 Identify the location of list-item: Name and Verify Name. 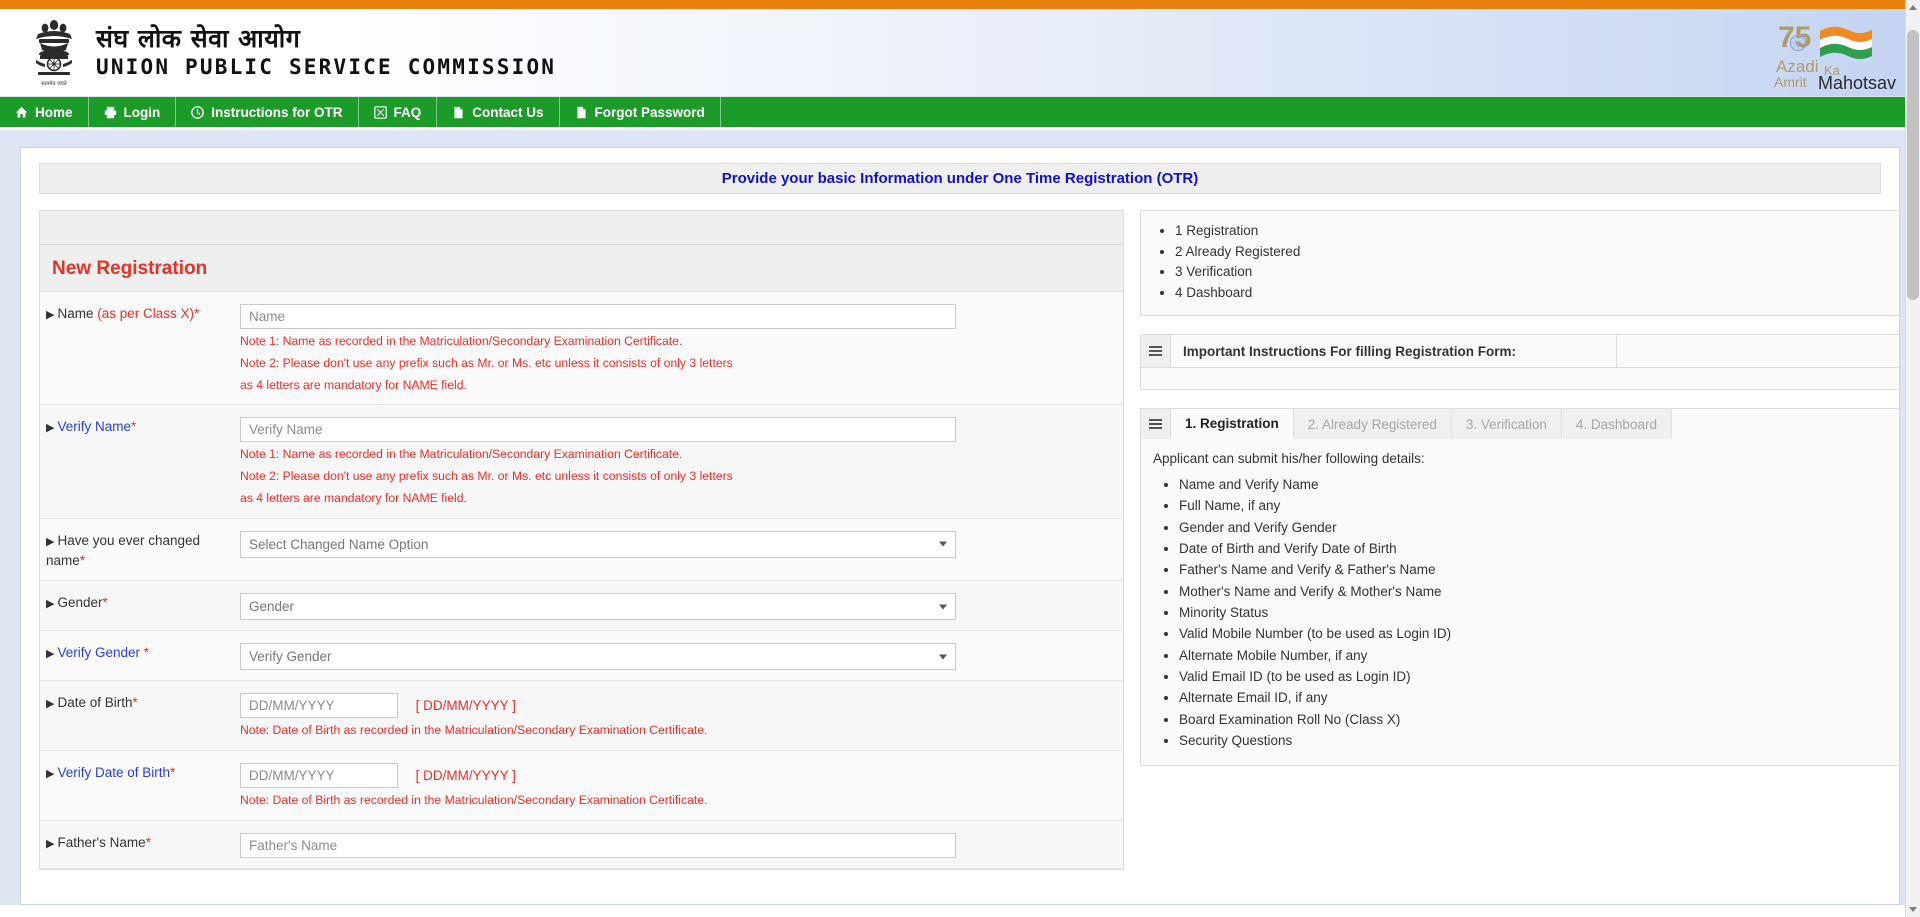
(1539, 484).